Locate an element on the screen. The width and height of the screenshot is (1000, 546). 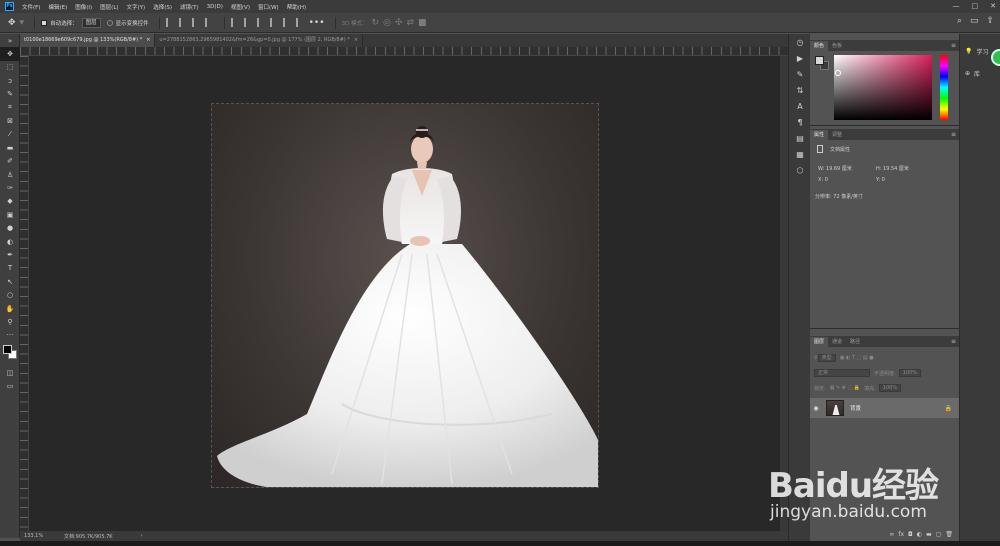
eraser-icon: ◆ is located at coordinates (10, 201).